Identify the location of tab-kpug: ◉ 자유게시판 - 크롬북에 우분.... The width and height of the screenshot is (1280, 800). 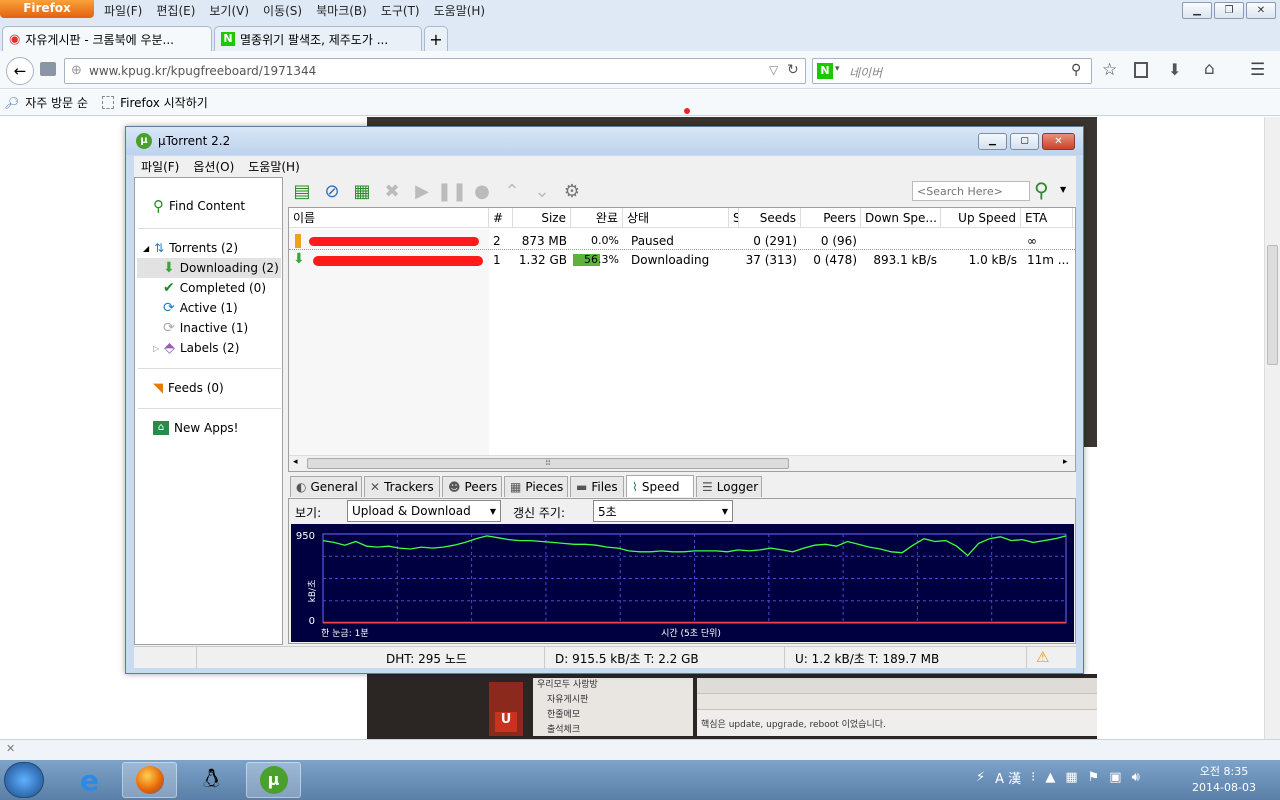
(107, 38).